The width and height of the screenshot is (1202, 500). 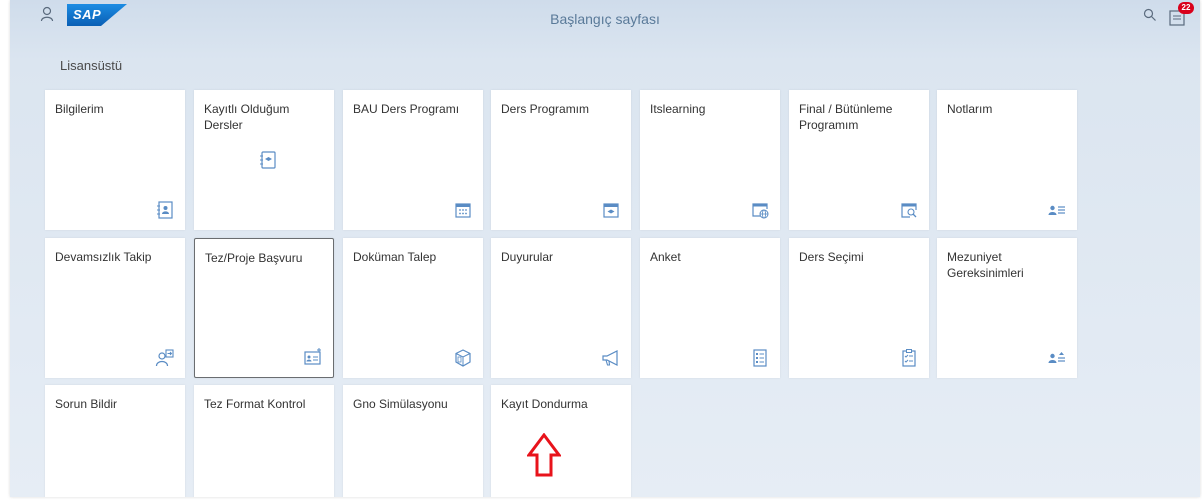 I want to click on red-up-arrow-icon, so click(x=544, y=455).